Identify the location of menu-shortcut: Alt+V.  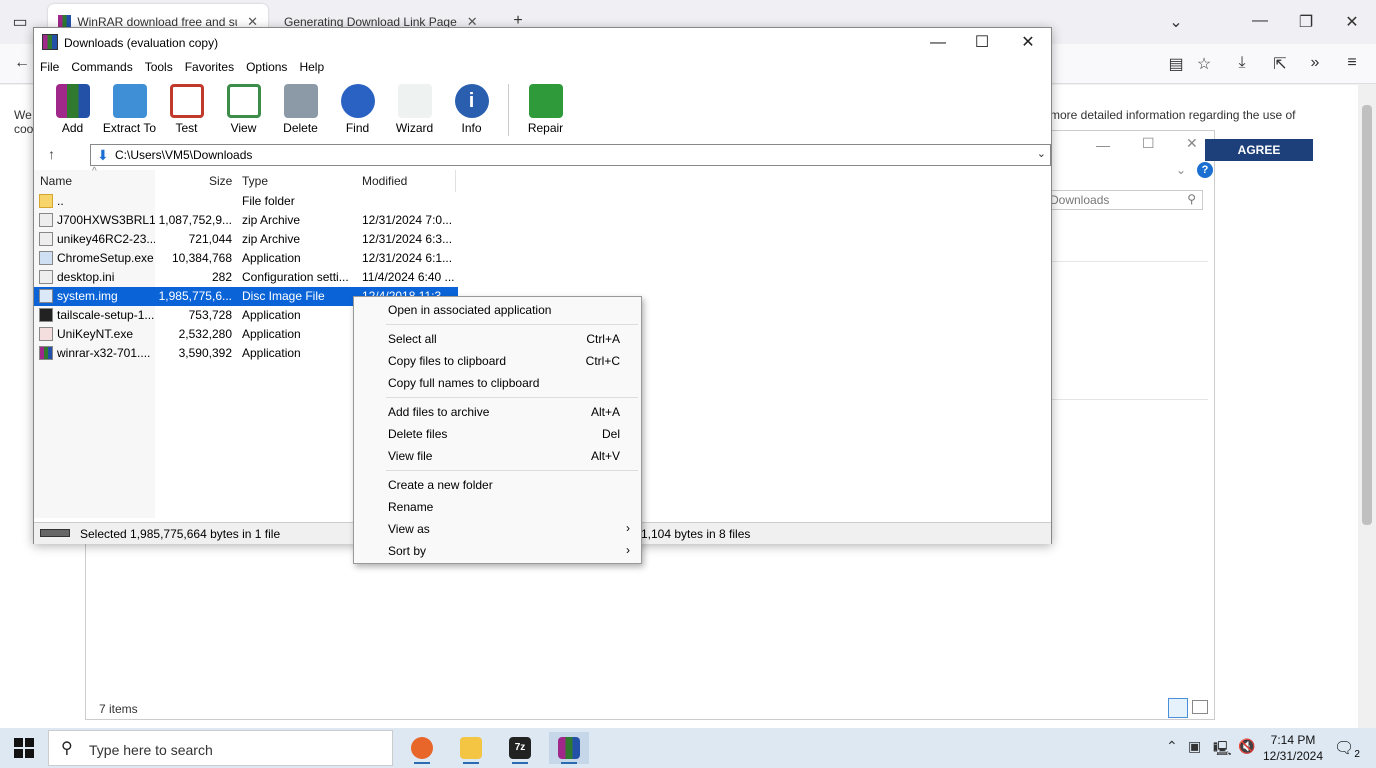
(605, 456).